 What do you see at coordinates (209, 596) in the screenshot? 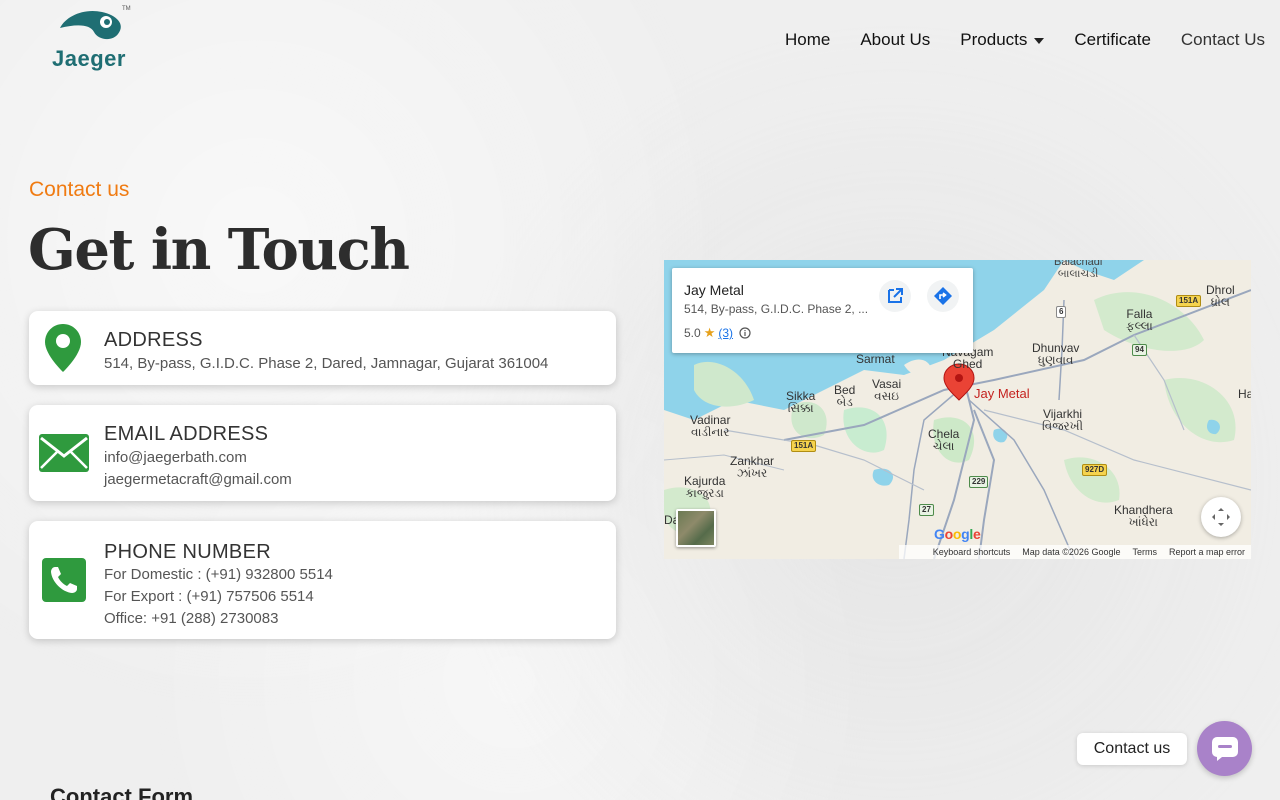
I see `phone-export: For Export : (+91) 757506 5514` at bounding box center [209, 596].